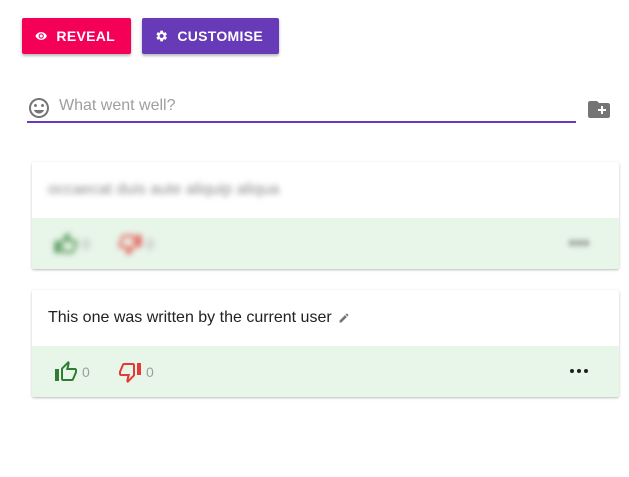  What do you see at coordinates (161, 36) in the screenshot?
I see `gear-icon` at bounding box center [161, 36].